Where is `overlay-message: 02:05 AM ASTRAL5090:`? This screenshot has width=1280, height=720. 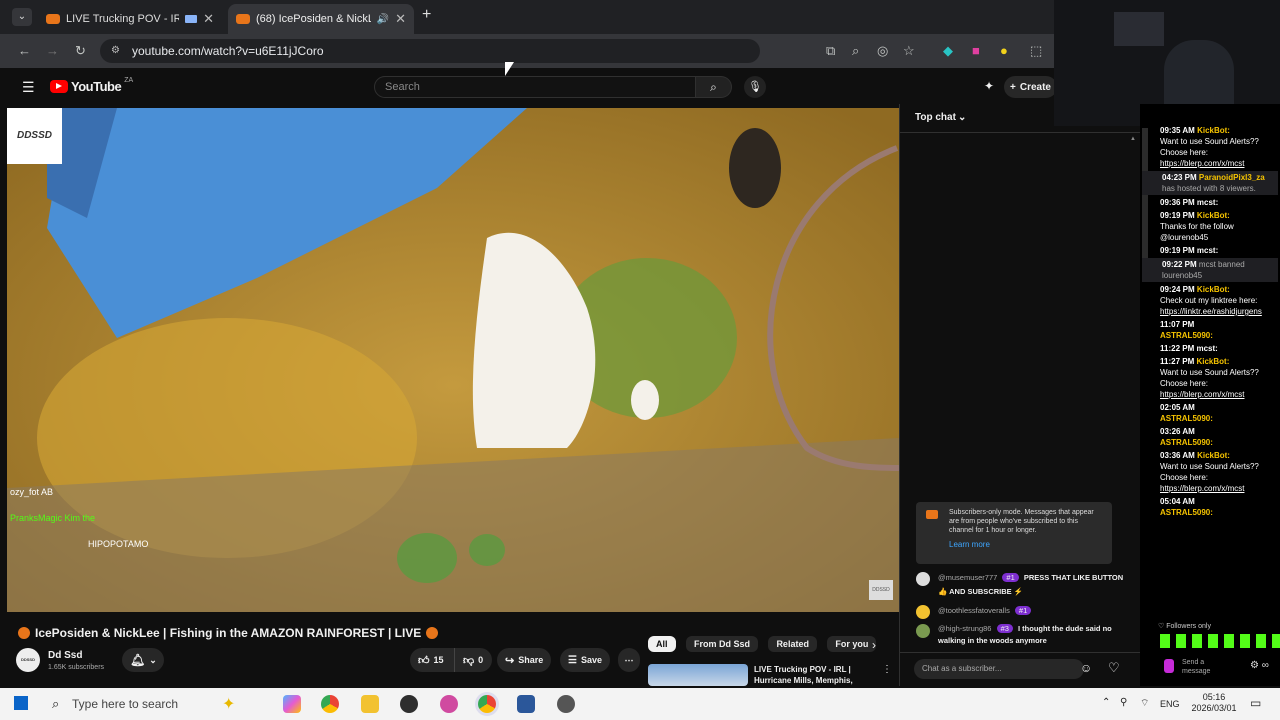
overlay-message: 02:05 AM ASTRAL5090: is located at coordinates (1210, 413).